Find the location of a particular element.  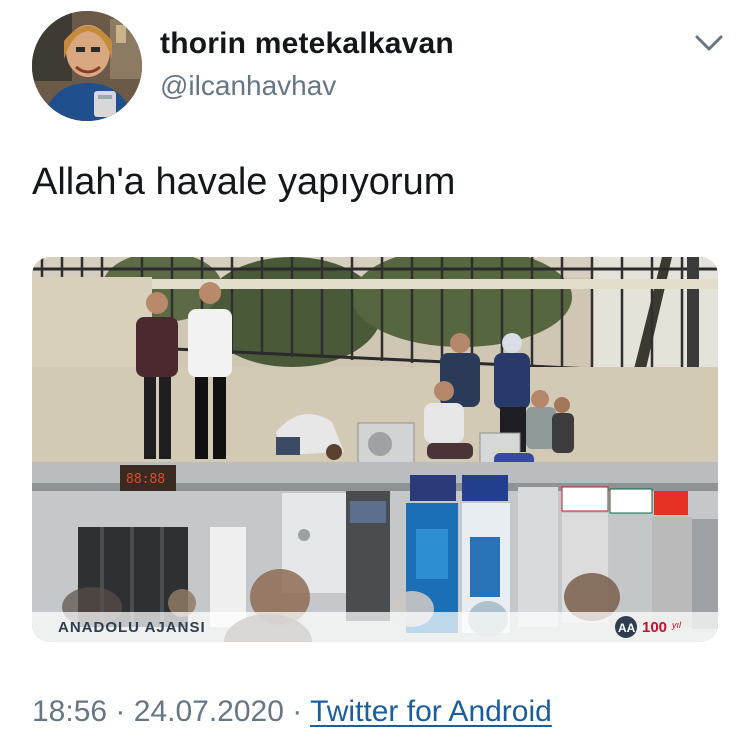

tweet-text: Allah'a havale yapıyorum is located at coordinates (244, 182).